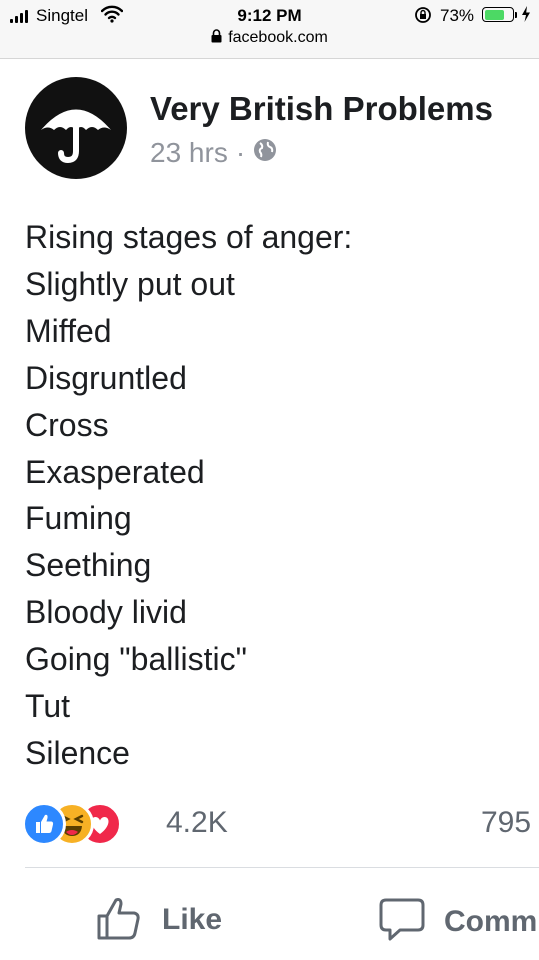  I want to click on post-text-line: Fuming, so click(78, 518).